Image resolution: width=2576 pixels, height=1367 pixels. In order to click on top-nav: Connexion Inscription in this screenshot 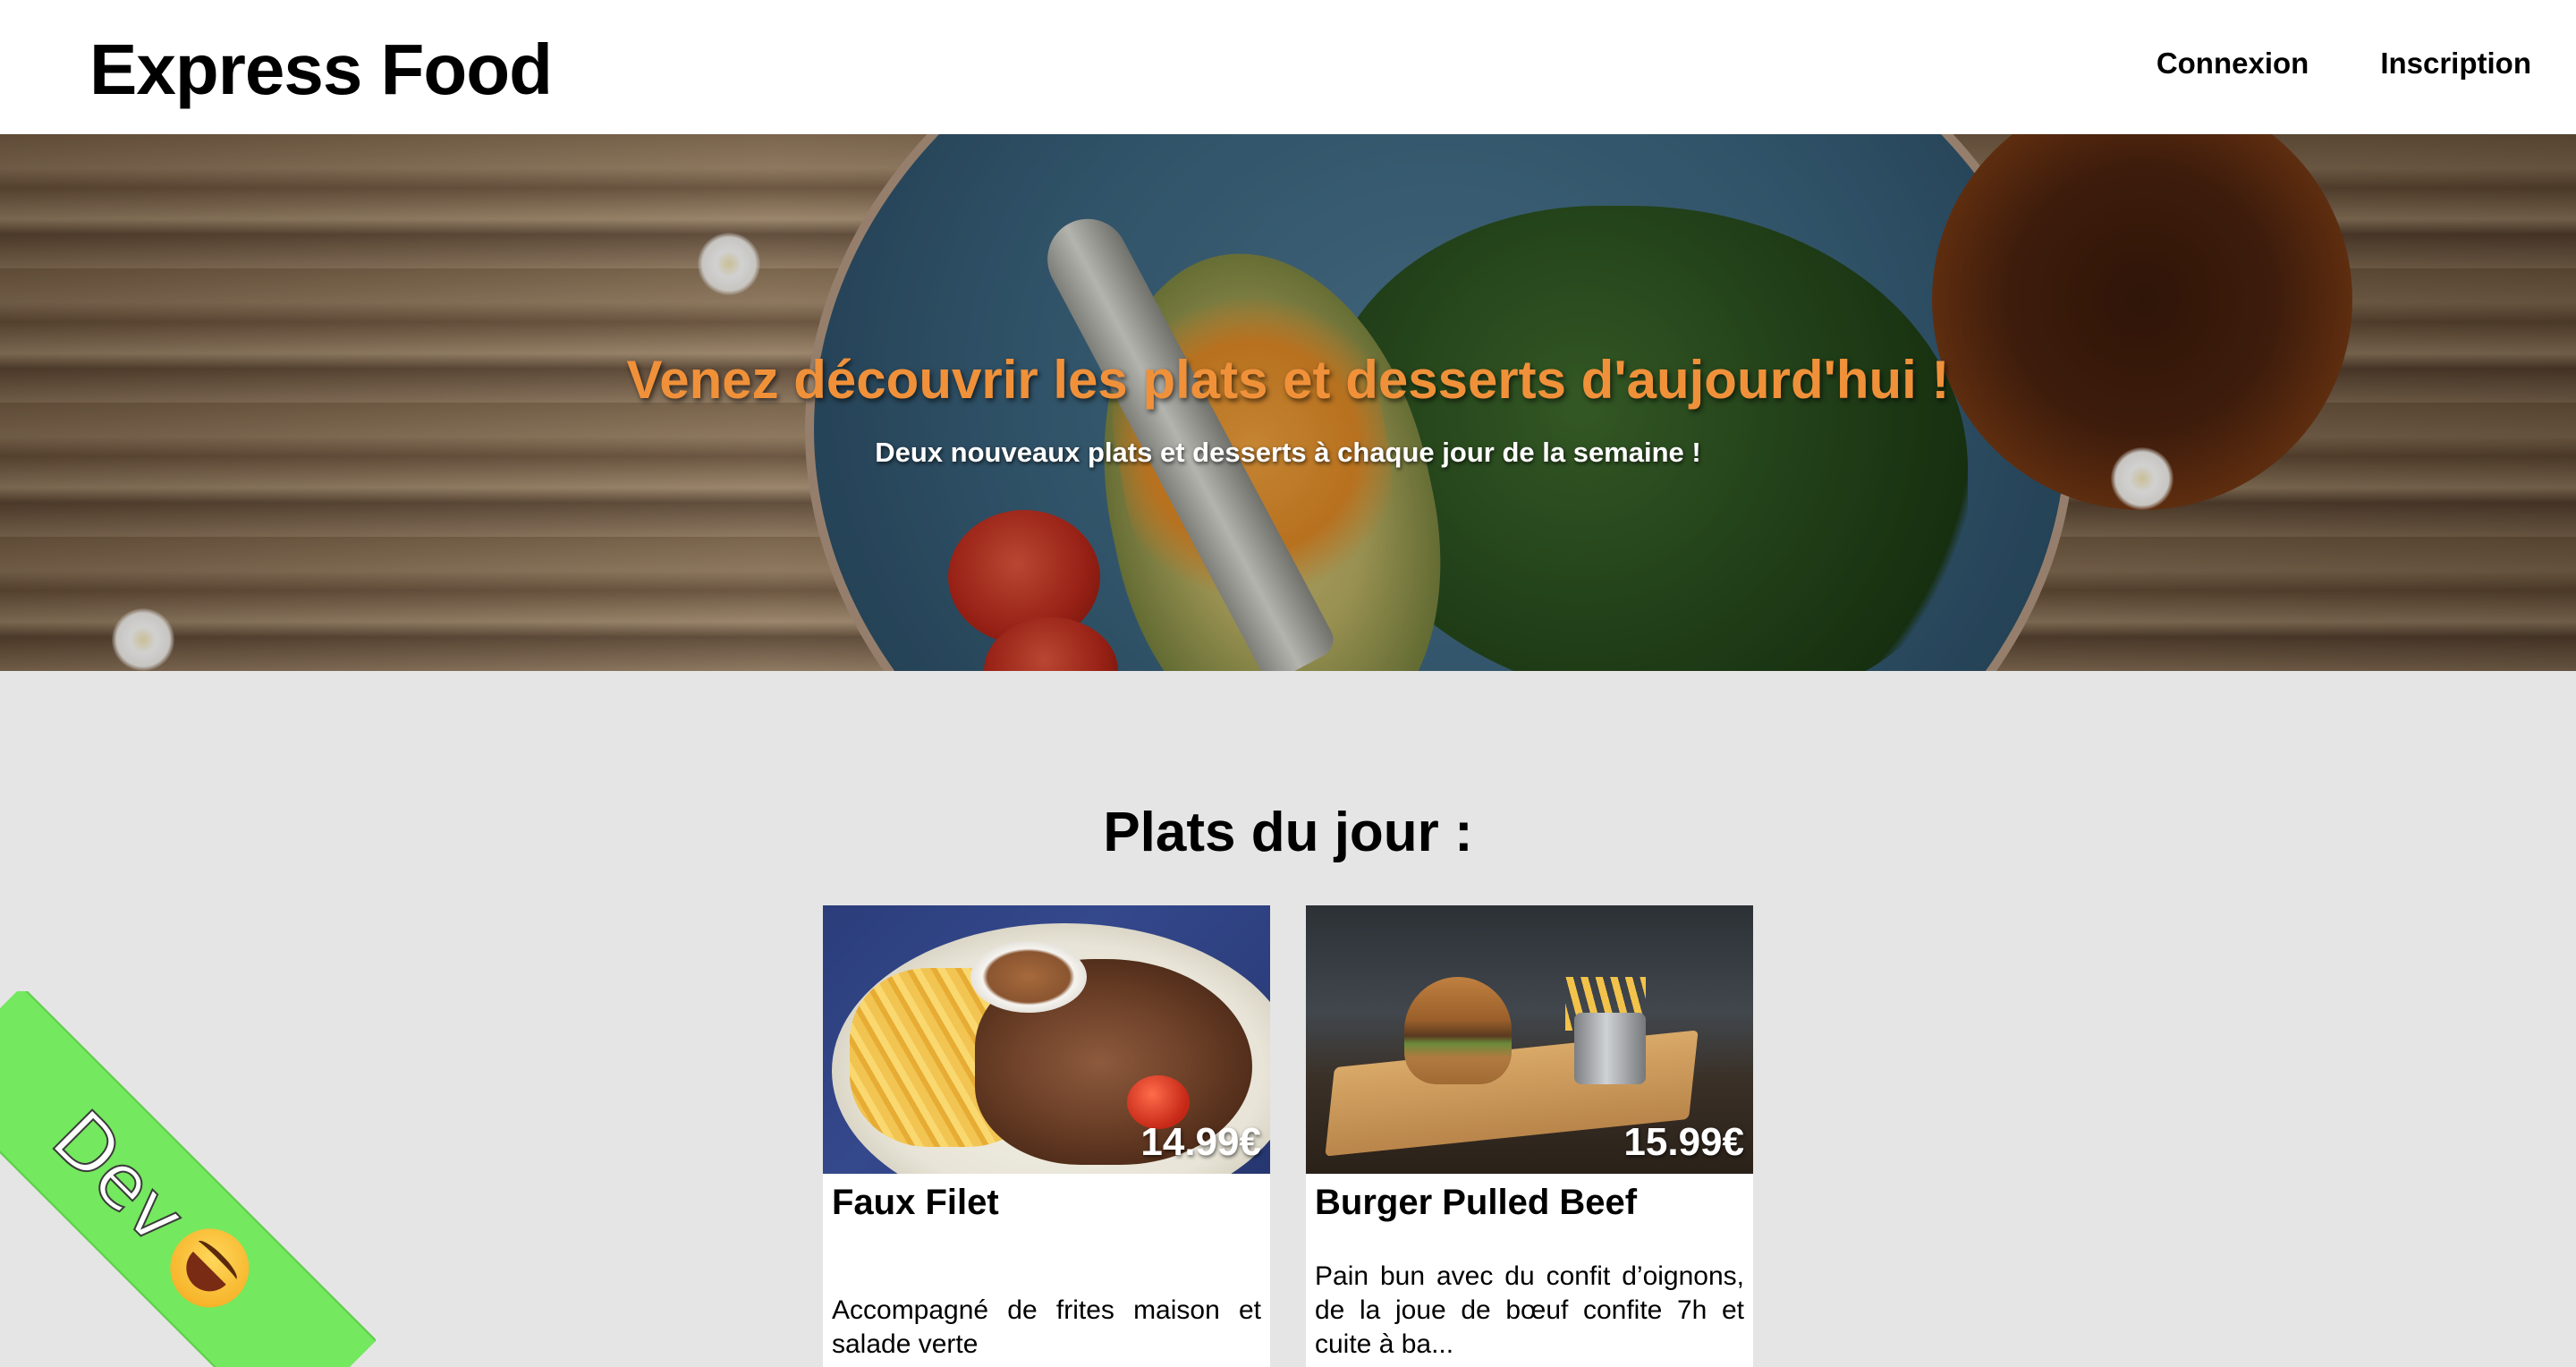, I will do `click(2344, 64)`.